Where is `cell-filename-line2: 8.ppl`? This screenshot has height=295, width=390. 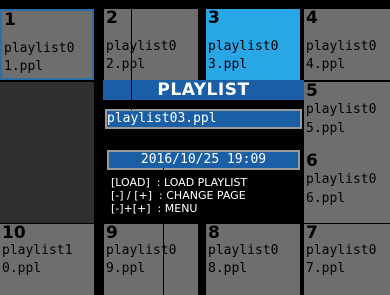 cell-filename-line2: 8.ppl is located at coordinates (228, 268).